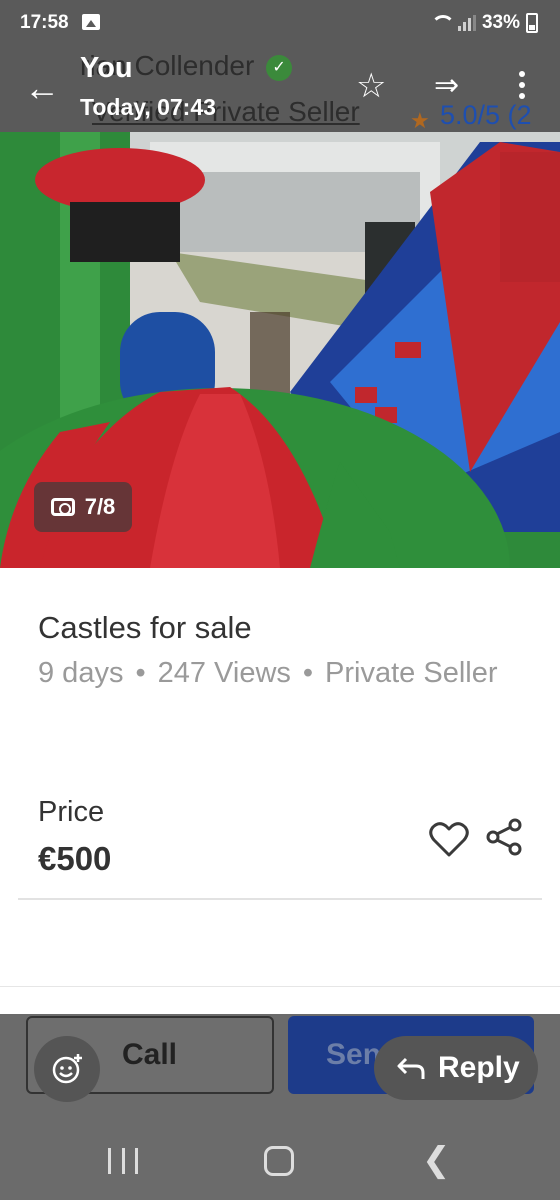 The image size is (560, 1200). I want to click on action-bar: Call Send Me... Reply, so click(280, 1072).